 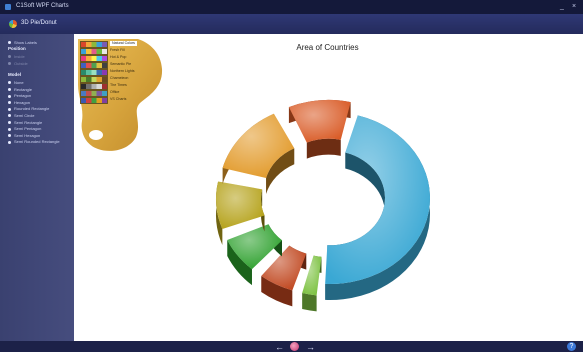 What do you see at coordinates (571, 346) in the screenshot?
I see `help-button: ?` at bounding box center [571, 346].